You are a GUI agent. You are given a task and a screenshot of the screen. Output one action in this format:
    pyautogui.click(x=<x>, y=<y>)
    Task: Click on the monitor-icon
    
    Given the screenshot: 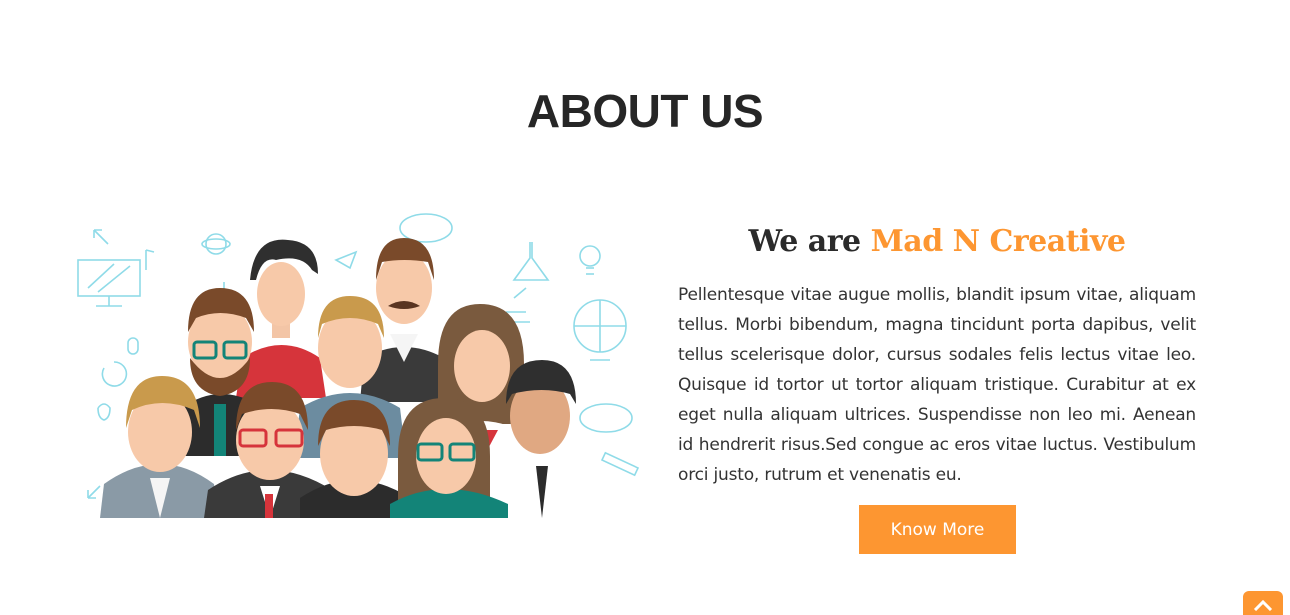 What is the action you would take?
    pyautogui.click(x=109, y=278)
    